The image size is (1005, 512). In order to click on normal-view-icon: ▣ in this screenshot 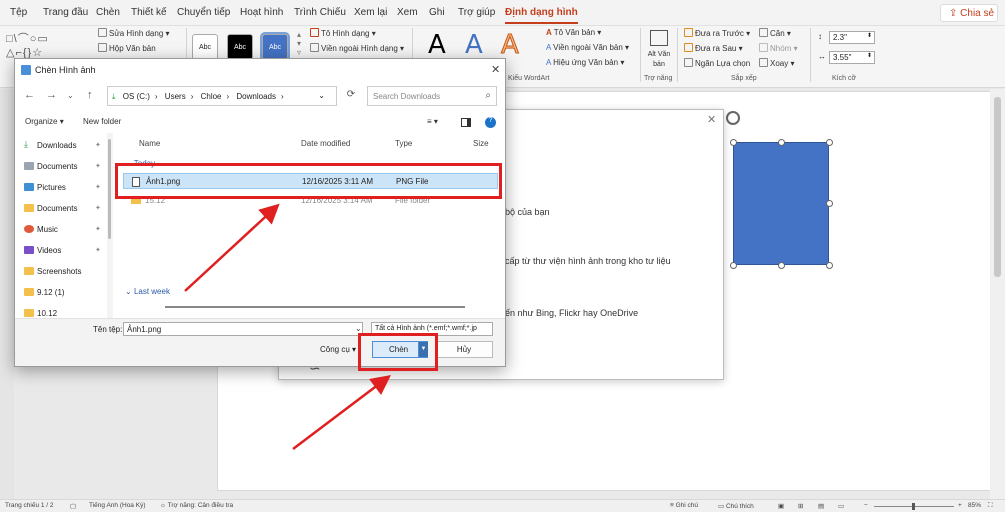, I will do `click(781, 506)`.